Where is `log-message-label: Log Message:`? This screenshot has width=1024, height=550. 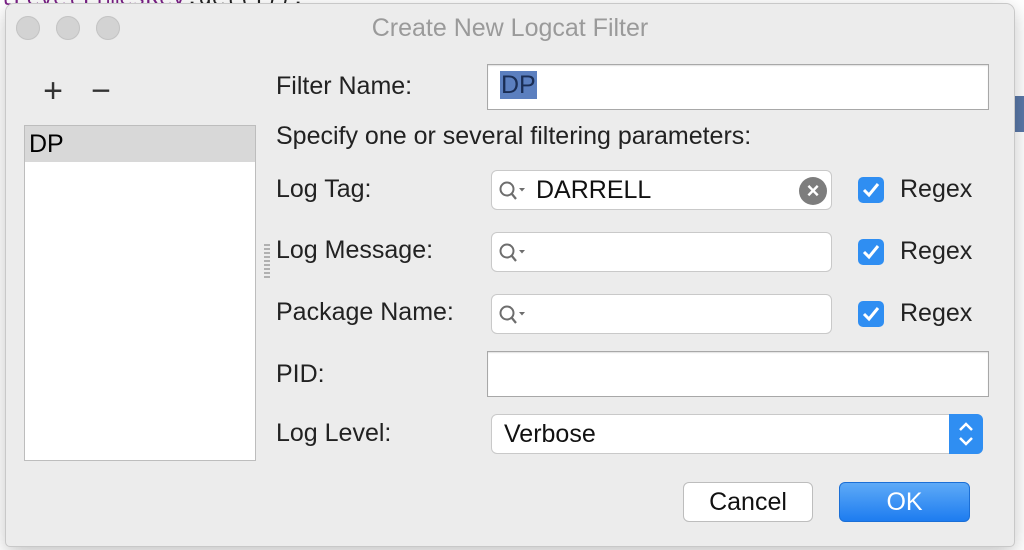 log-message-label: Log Message: is located at coordinates (355, 250).